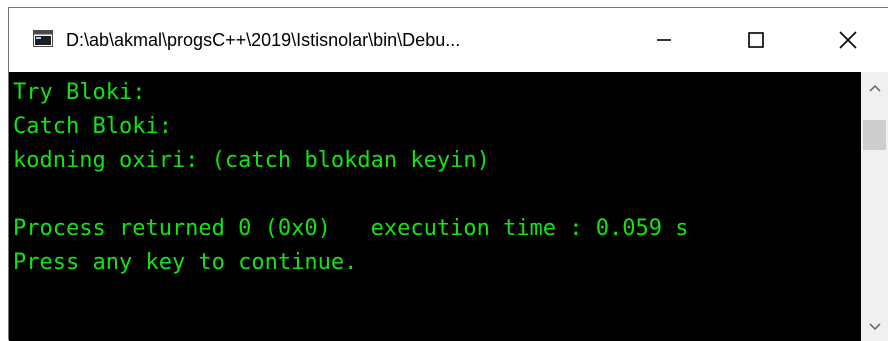  I want to click on console-line-end: kodning oxiri: (catch blokdan keyin), so click(251, 160).